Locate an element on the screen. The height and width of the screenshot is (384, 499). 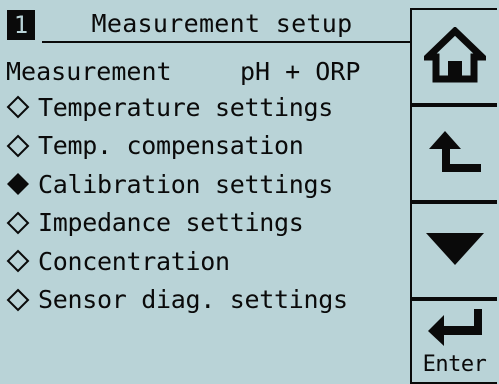
menu-item-label: Temperature settings is located at coordinates (186, 107).